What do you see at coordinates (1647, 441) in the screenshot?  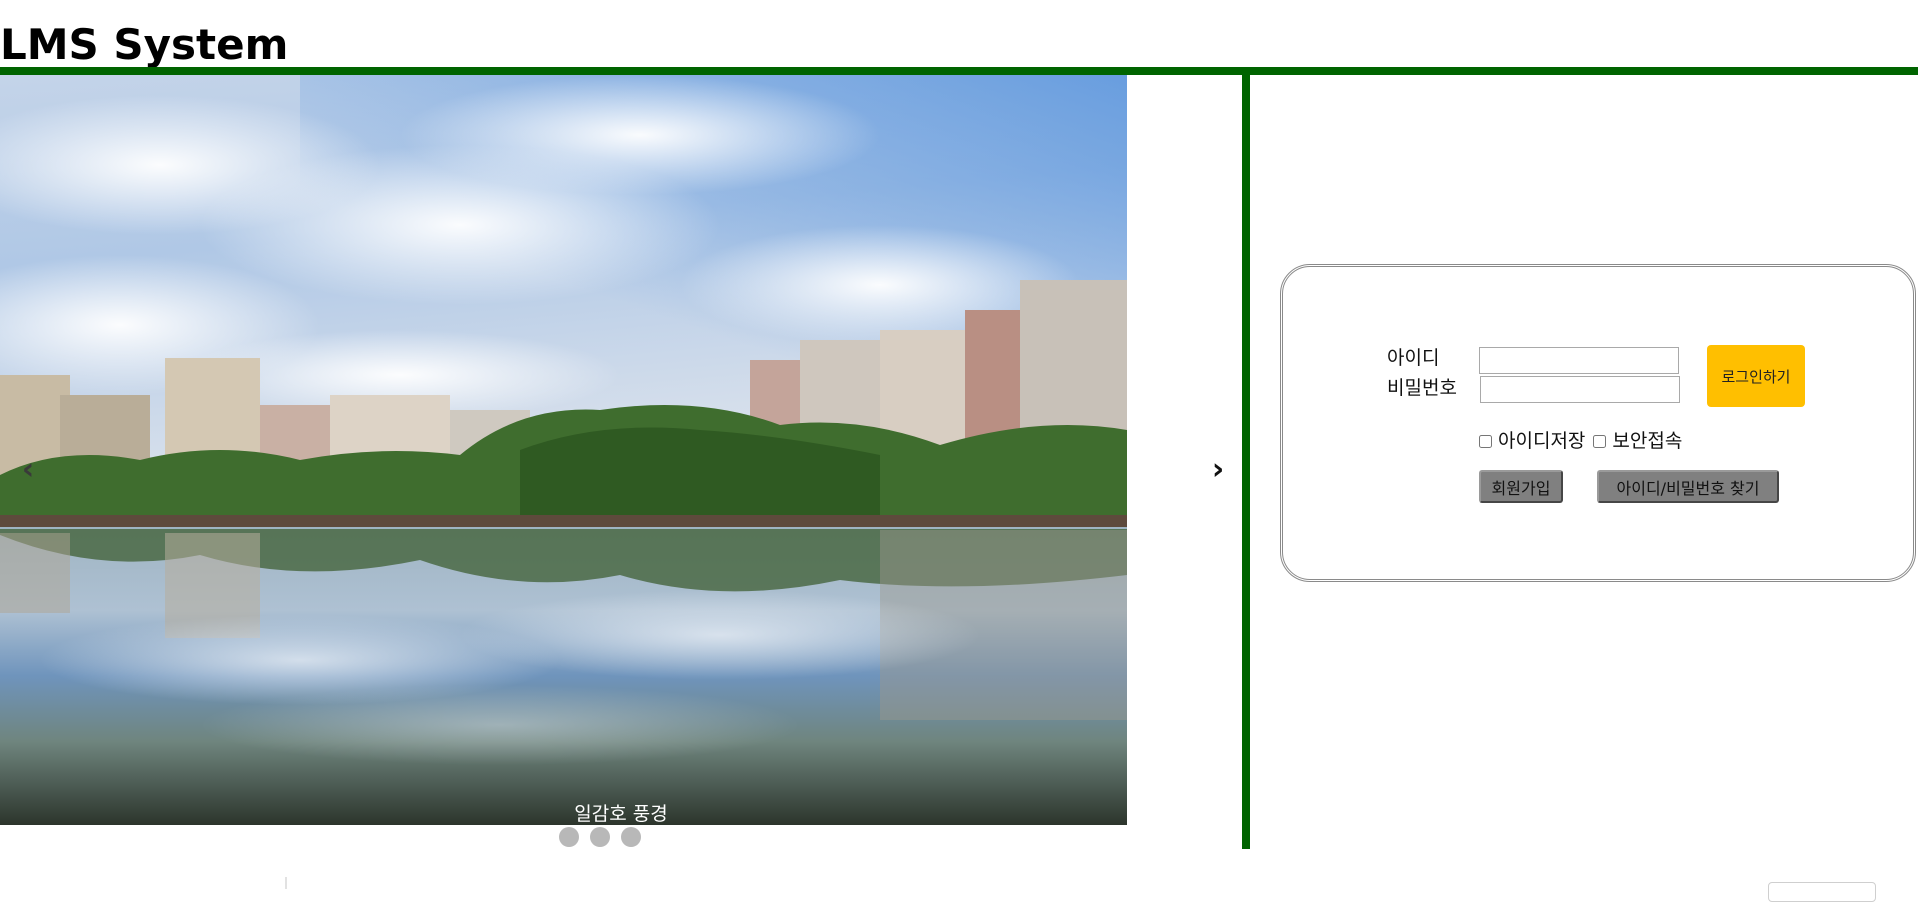 I see `secure-login-label: 보안접속` at bounding box center [1647, 441].